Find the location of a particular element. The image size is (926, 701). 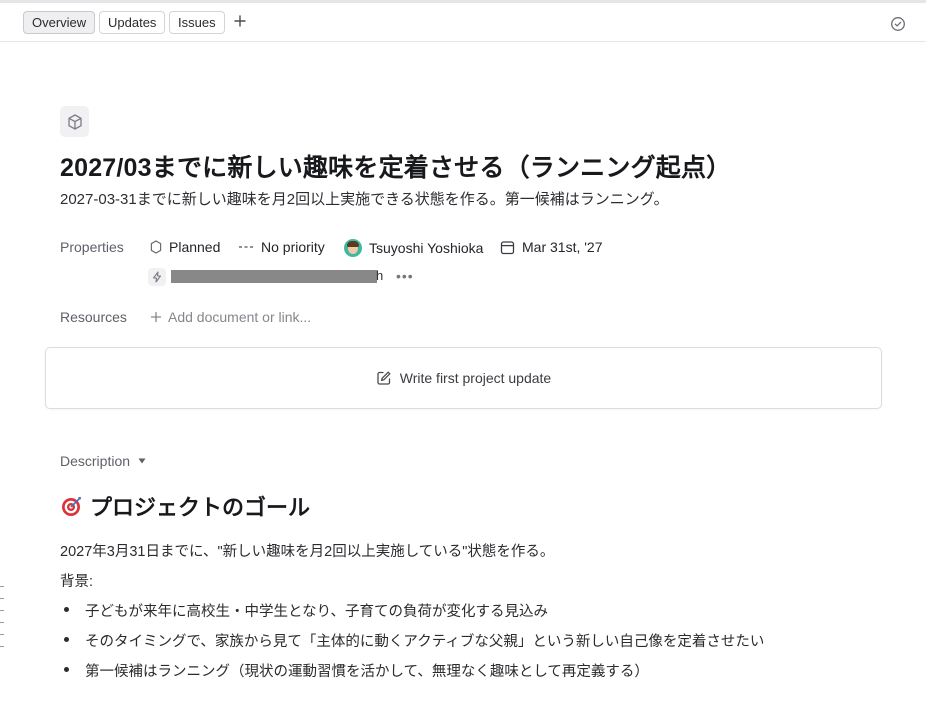

resources-label: Resources is located at coordinates (93, 317).